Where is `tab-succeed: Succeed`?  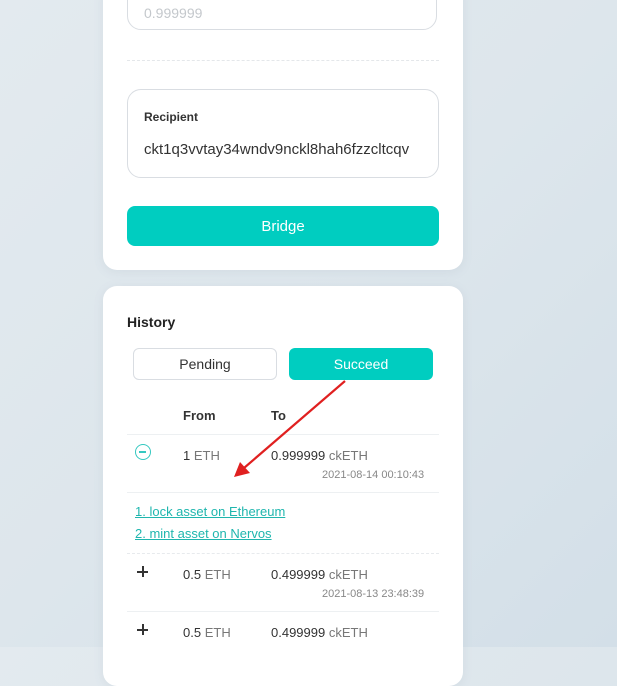 tab-succeed: Succeed is located at coordinates (361, 364).